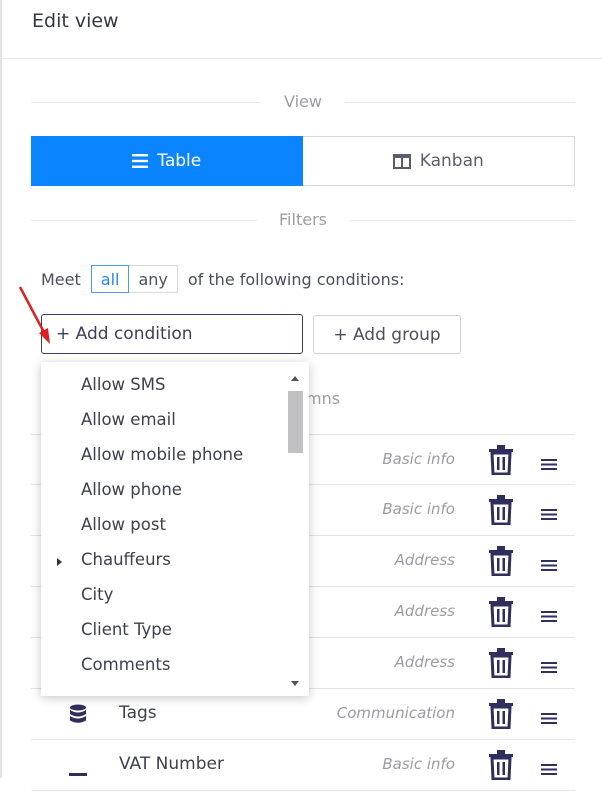 Image resolution: width=602 pixels, height=791 pixels. I want to click on dropdown-item: Comments, so click(125, 664).